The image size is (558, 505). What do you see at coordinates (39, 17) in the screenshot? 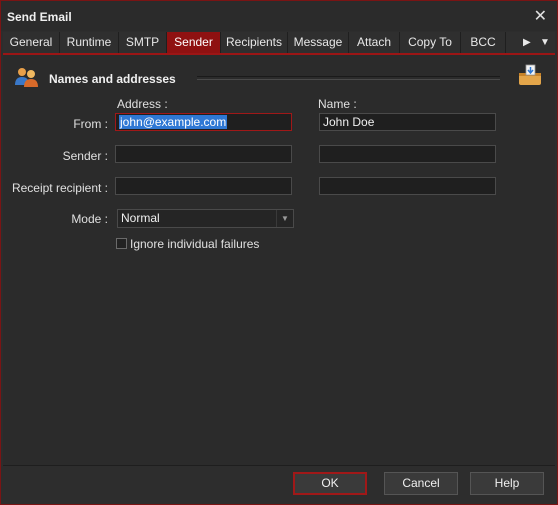
I see `window-title: Send Email` at bounding box center [39, 17].